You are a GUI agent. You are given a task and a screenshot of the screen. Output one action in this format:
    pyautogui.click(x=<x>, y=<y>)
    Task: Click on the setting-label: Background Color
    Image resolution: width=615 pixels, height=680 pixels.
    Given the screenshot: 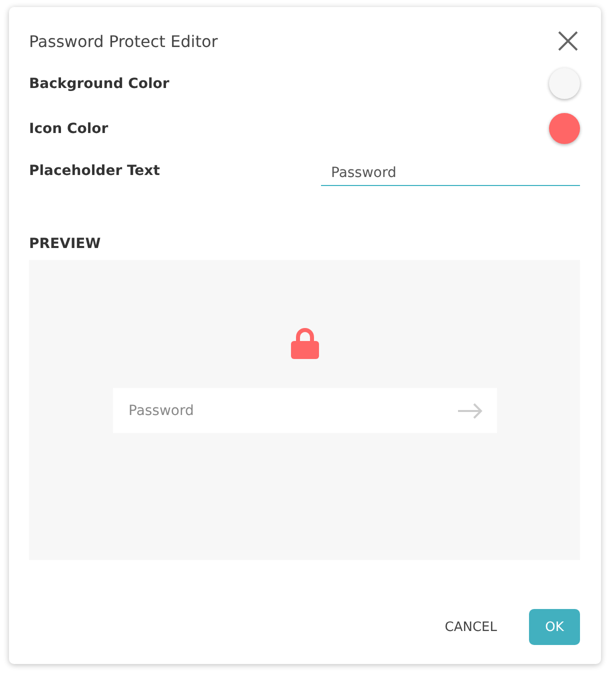 What is the action you would take?
    pyautogui.click(x=99, y=84)
    